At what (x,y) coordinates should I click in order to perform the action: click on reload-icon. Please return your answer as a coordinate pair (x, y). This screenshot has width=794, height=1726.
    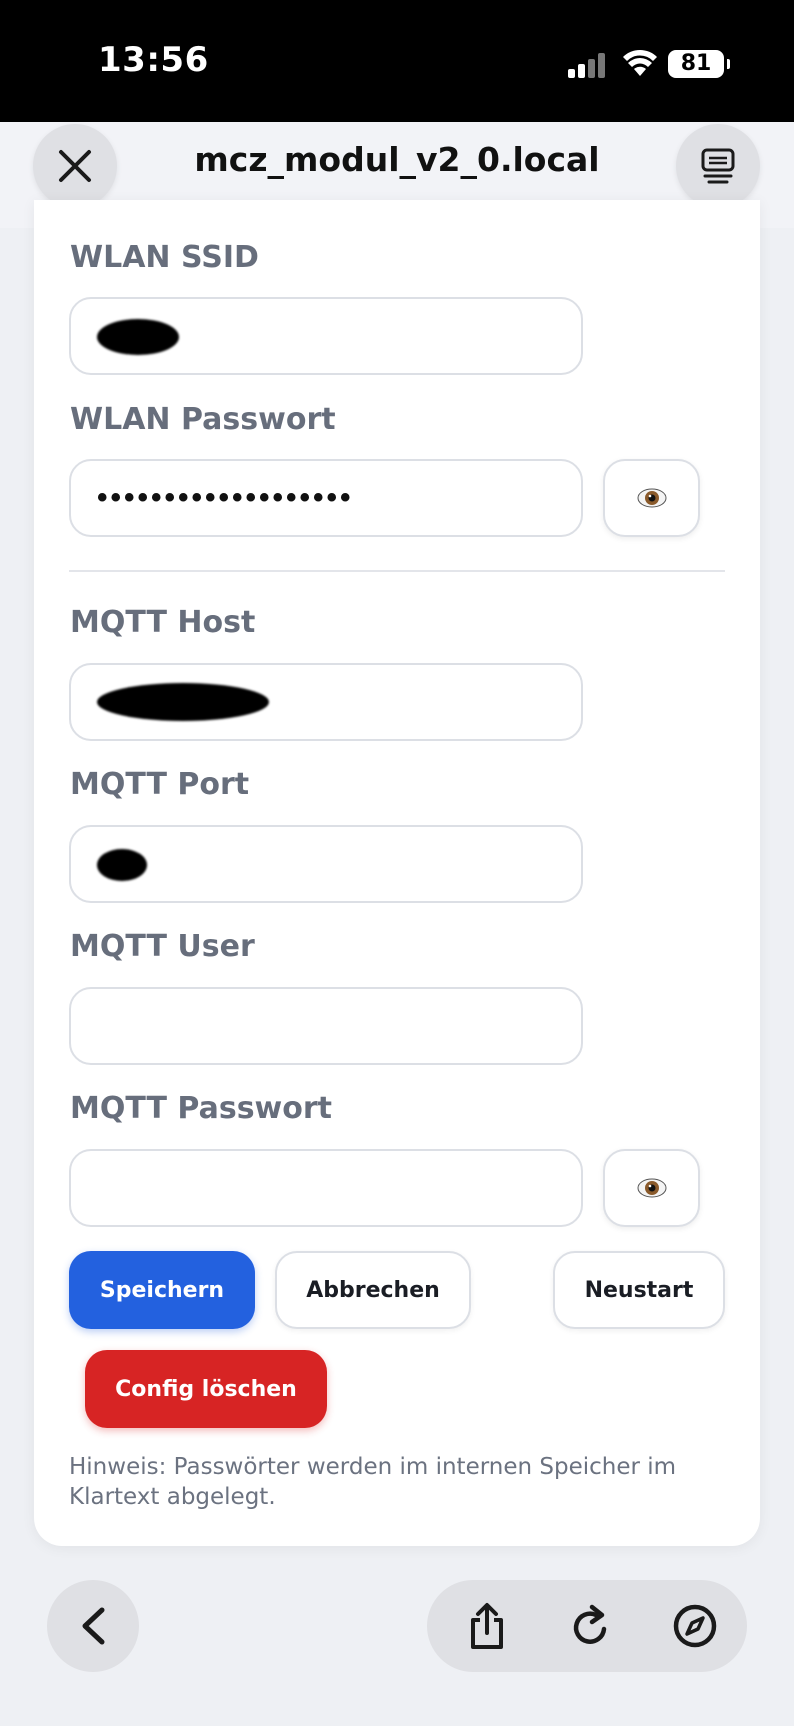
    Looking at the image, I should click on (590, 1624).